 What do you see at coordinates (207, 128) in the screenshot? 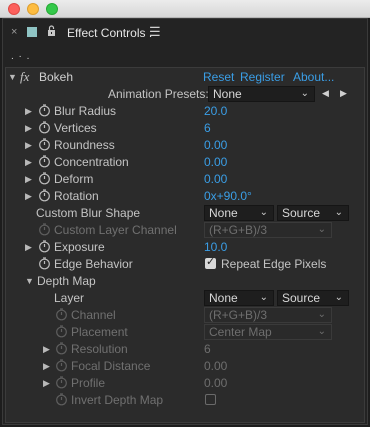
I see `vertices-value: 6` at bounding box center [207, 128].